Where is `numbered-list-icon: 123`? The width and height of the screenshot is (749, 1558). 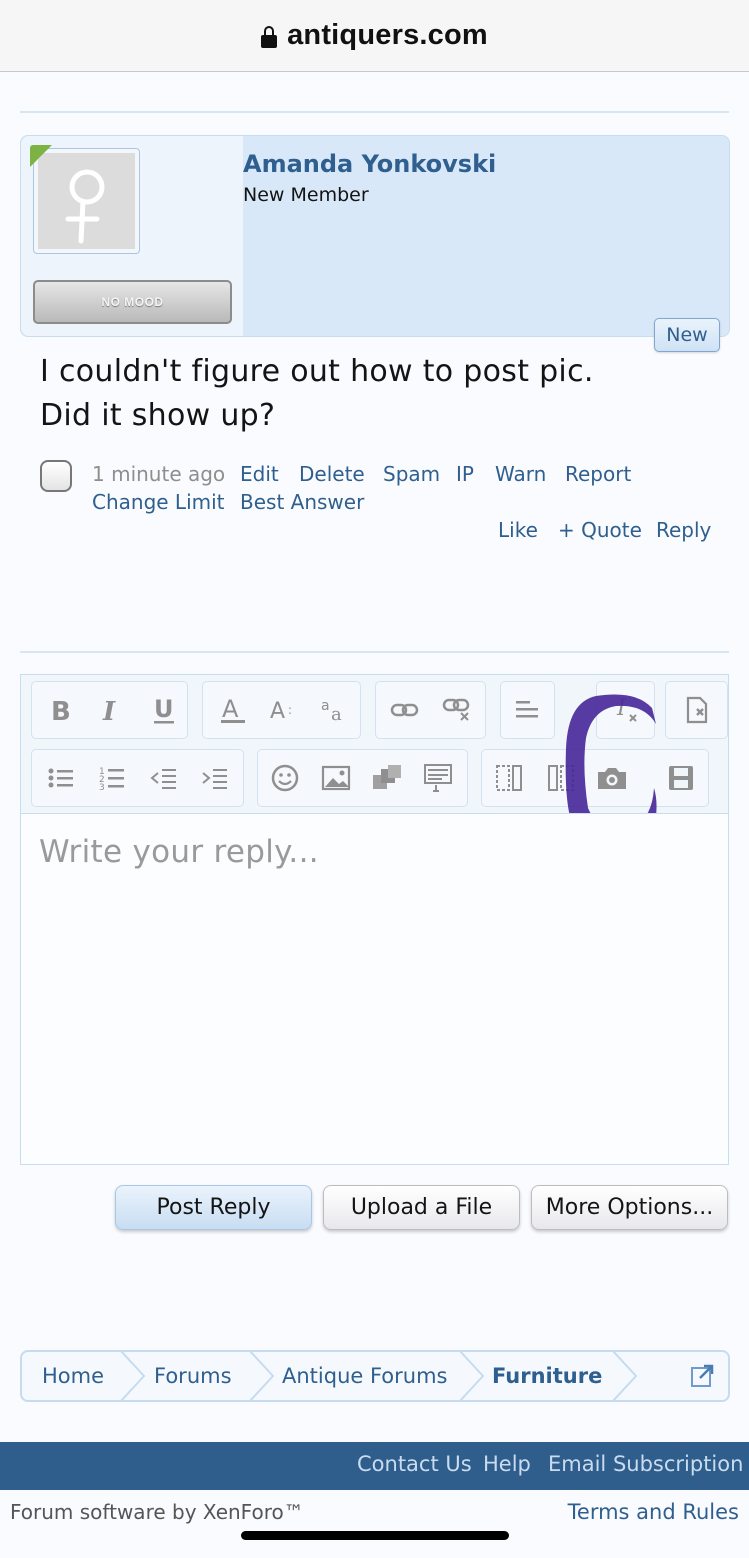 numbered-list-icon: 123 is located at coordinates (112, 778).